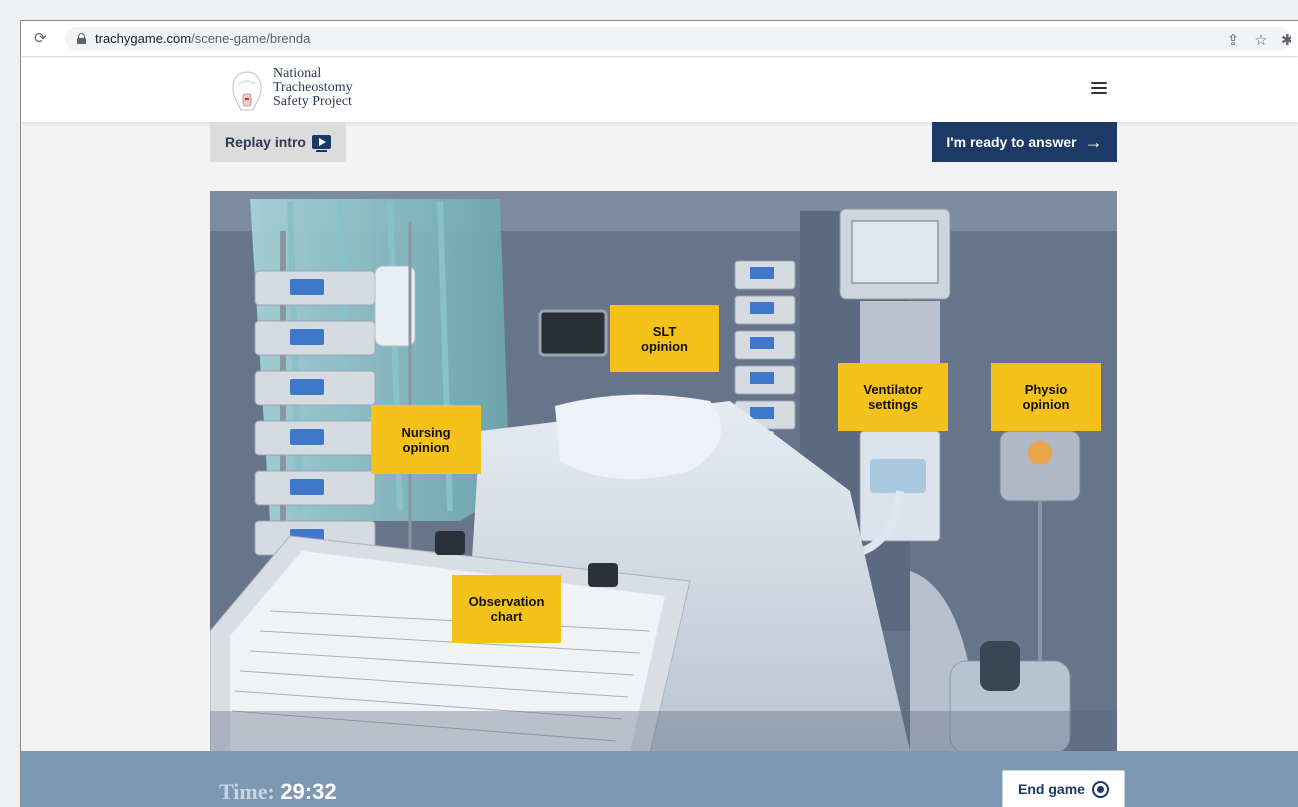 The image size is (1298, 807). What do you see at coordinates (308, 791) in the screenshot?
I see `timer-value: 29:32` at bounding box center [308, 791].